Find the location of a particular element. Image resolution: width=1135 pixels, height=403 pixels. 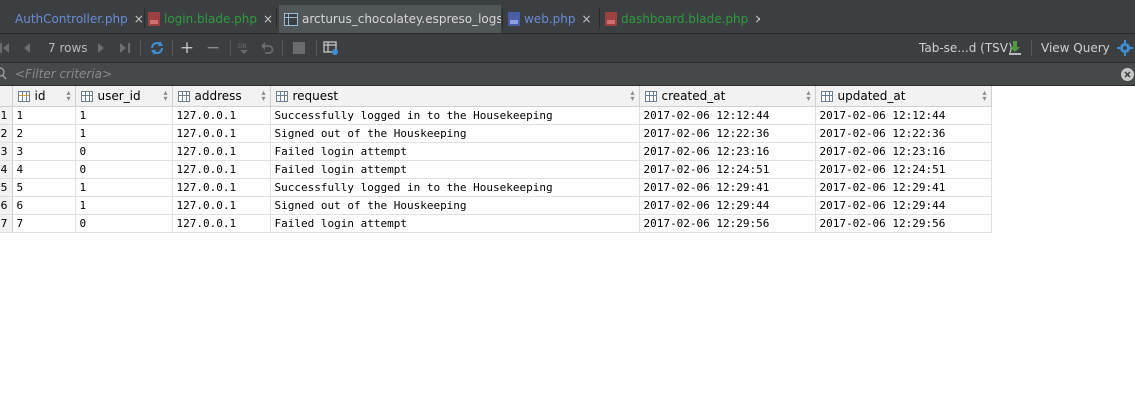

corner-cell is located at coordinates (6, 96).